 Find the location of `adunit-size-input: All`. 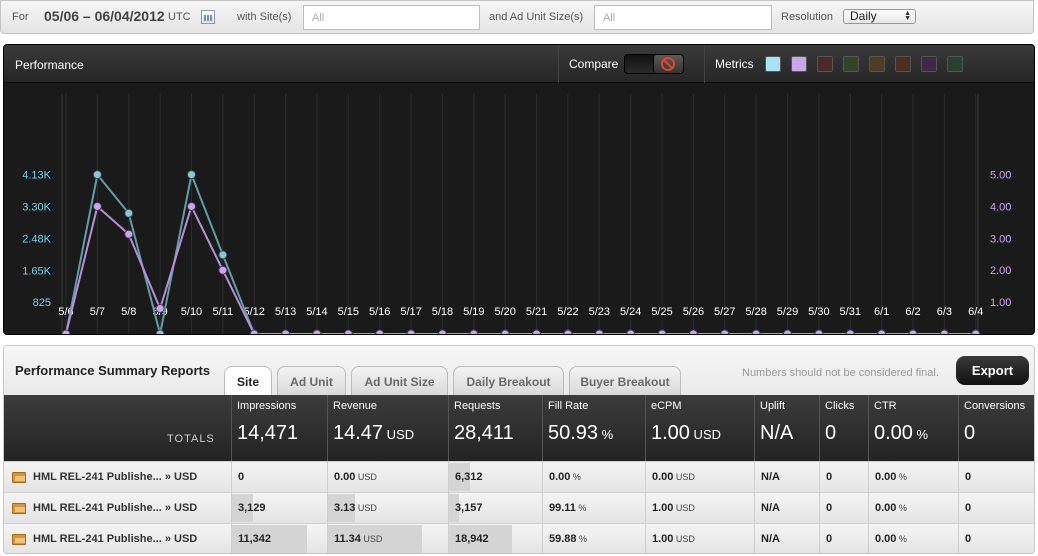

adunit-size-input: All is located at coordinates (683, 17).